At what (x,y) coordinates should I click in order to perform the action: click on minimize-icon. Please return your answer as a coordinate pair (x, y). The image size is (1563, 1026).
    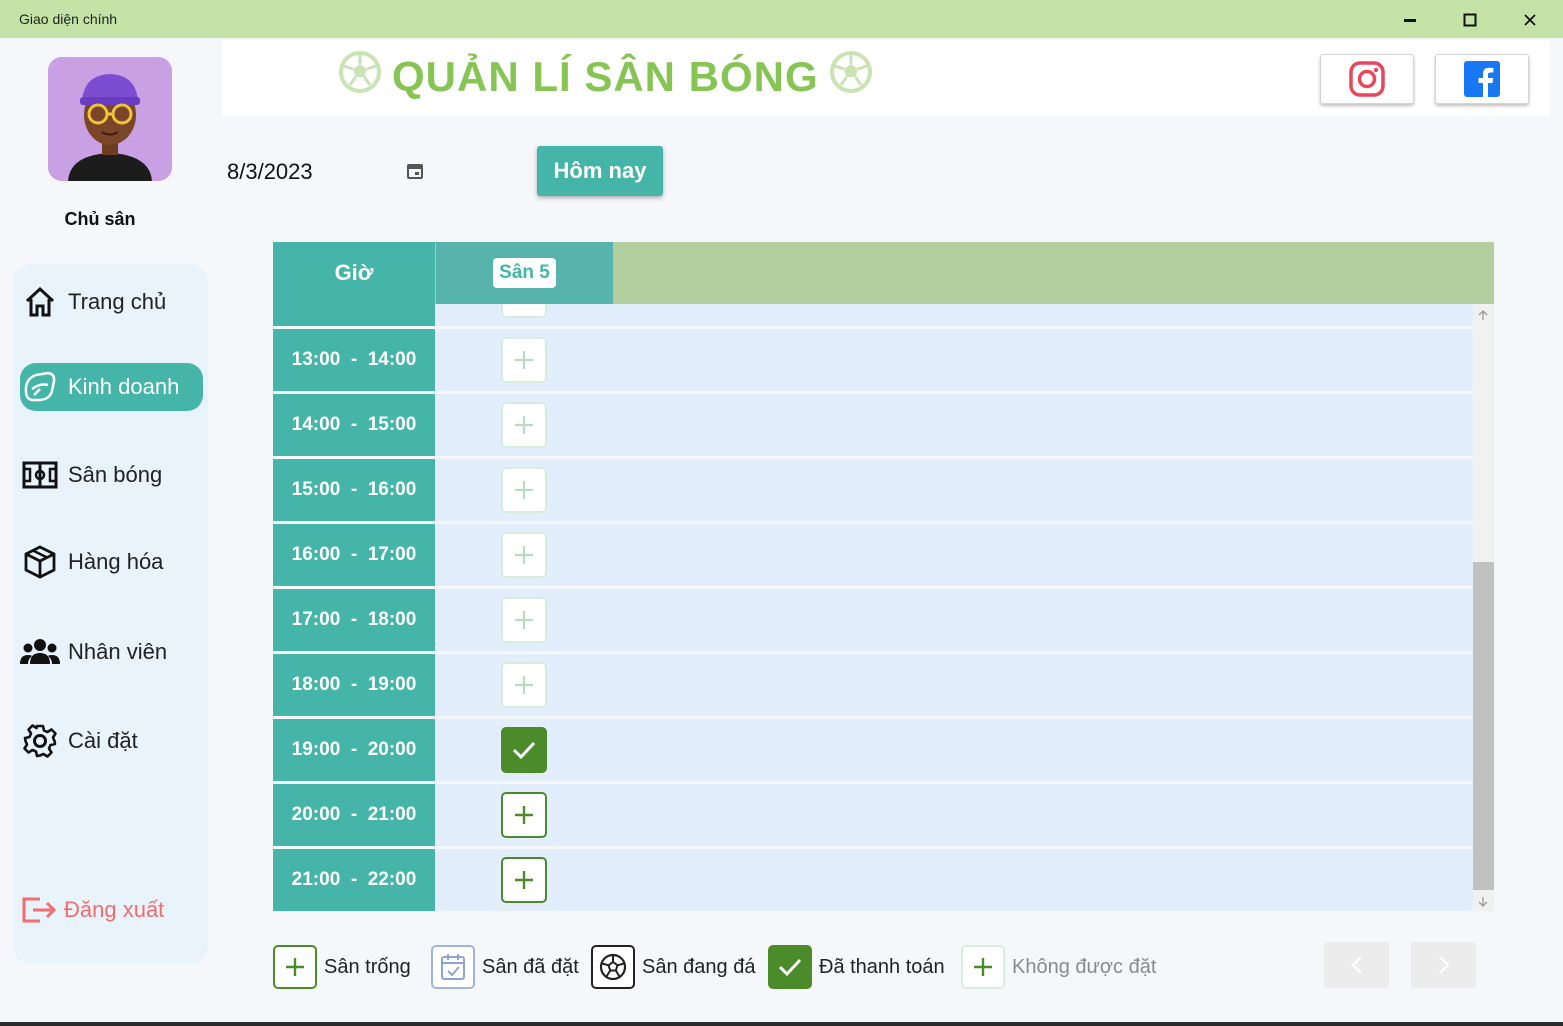
    Looking at the image, I should click on (1410, 20).